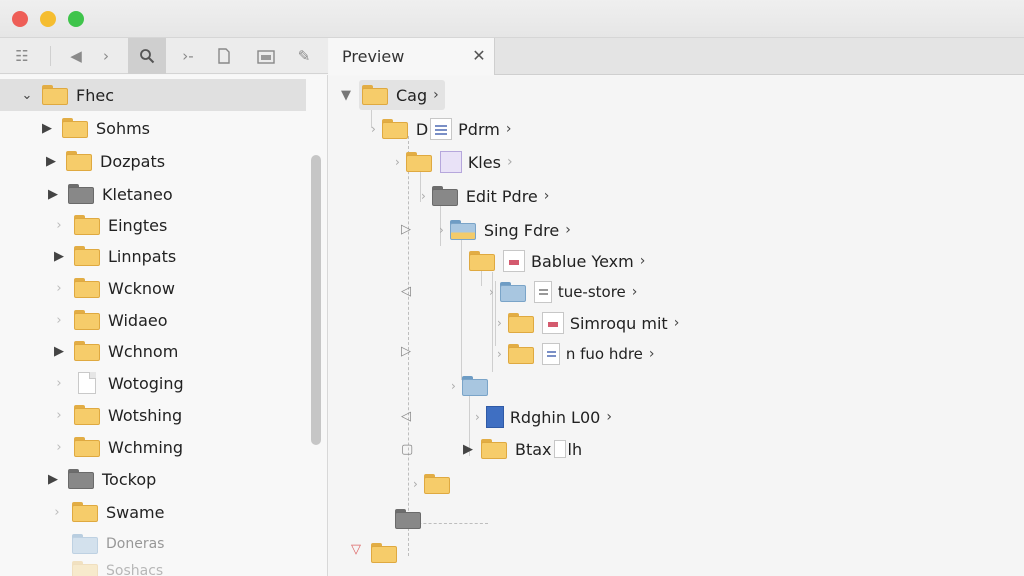 The image size is (1024, 576). I want to click on tree-node-label: tue-store, so click(591, 292).